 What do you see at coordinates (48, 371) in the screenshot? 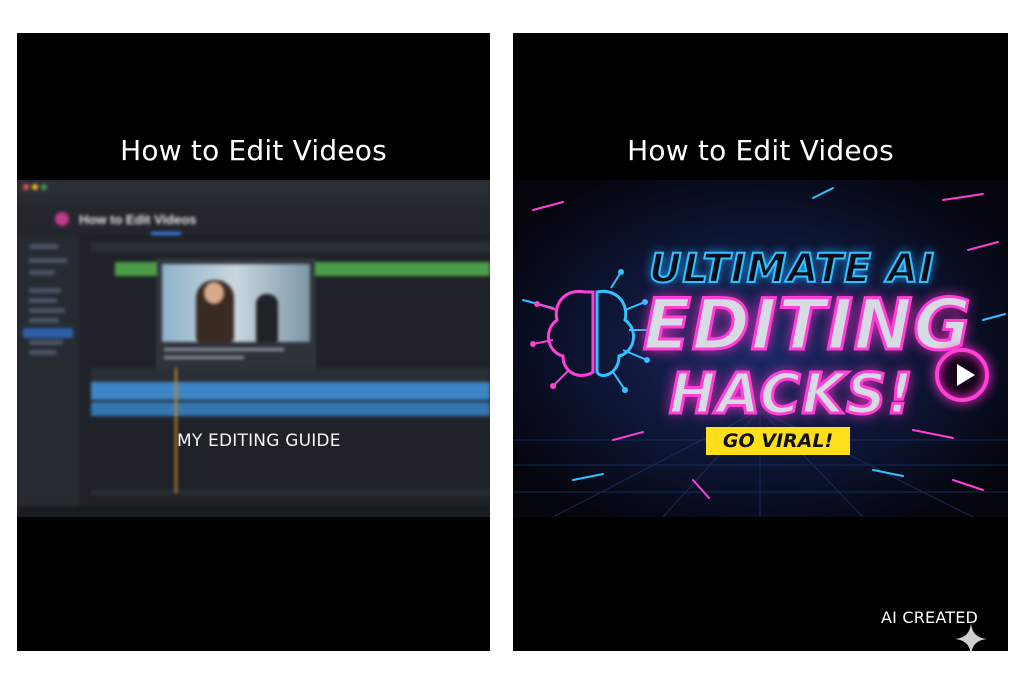
I see `editor-sidebar` at bounding box center [48, 371].